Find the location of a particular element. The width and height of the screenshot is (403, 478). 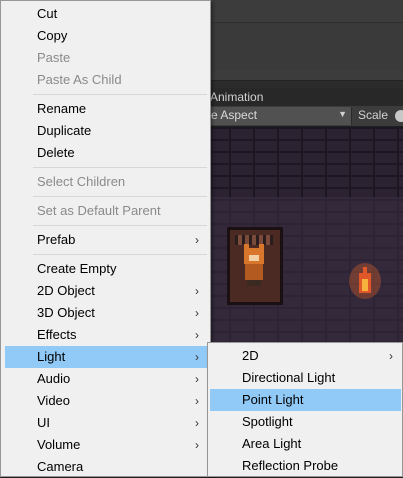

menu-item-prefab: Prefab › is located at coordinates (106, 240).